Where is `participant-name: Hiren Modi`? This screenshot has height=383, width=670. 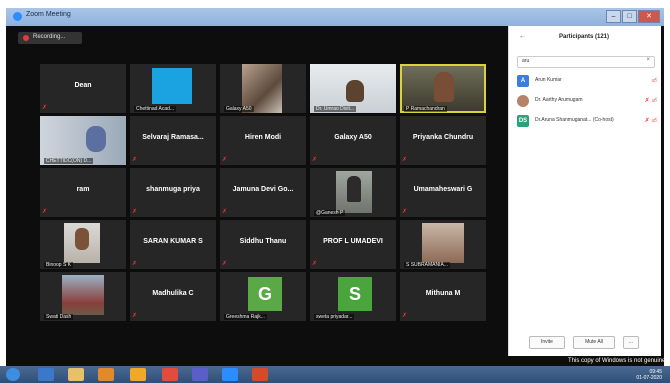 participant-name: Hiren Modi is located at coordinates (263, 137).